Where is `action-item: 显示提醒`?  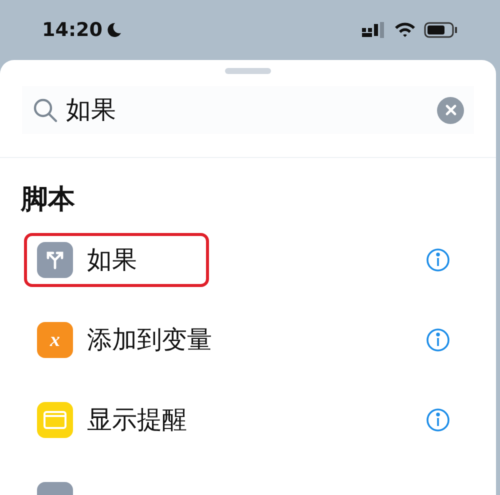
action-item: 显示提醒 is located at coordinates (107, 420).